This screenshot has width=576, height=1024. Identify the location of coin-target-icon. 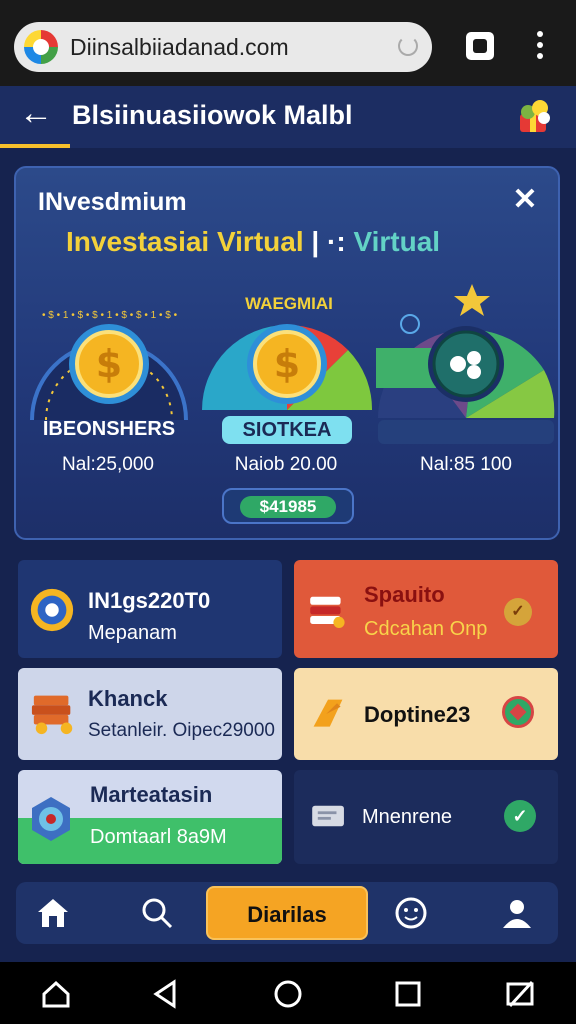
(52, 610).